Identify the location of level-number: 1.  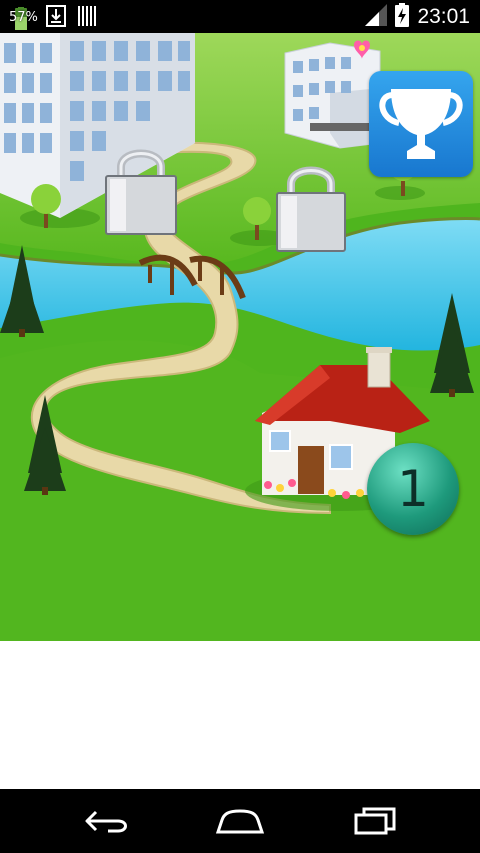
(413, 489).